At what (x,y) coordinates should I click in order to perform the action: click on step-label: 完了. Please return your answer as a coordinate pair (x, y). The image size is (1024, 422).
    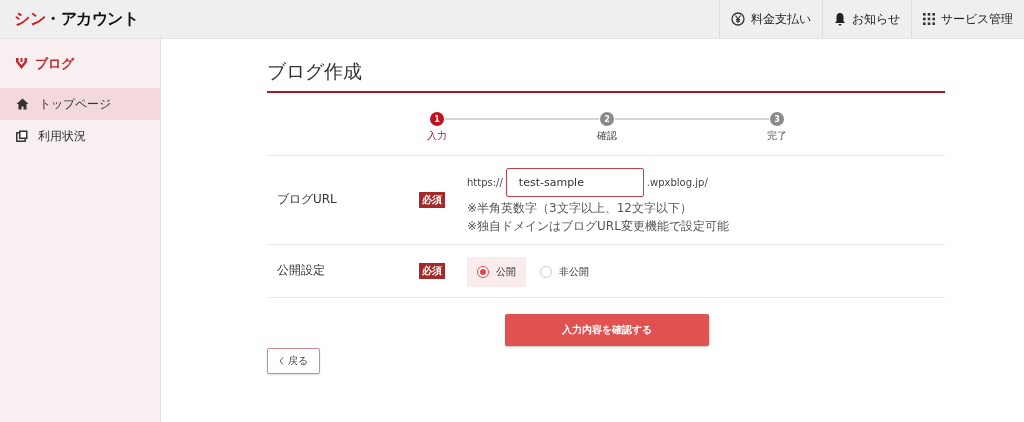
    Looking at the image, I should click on (777, 136).